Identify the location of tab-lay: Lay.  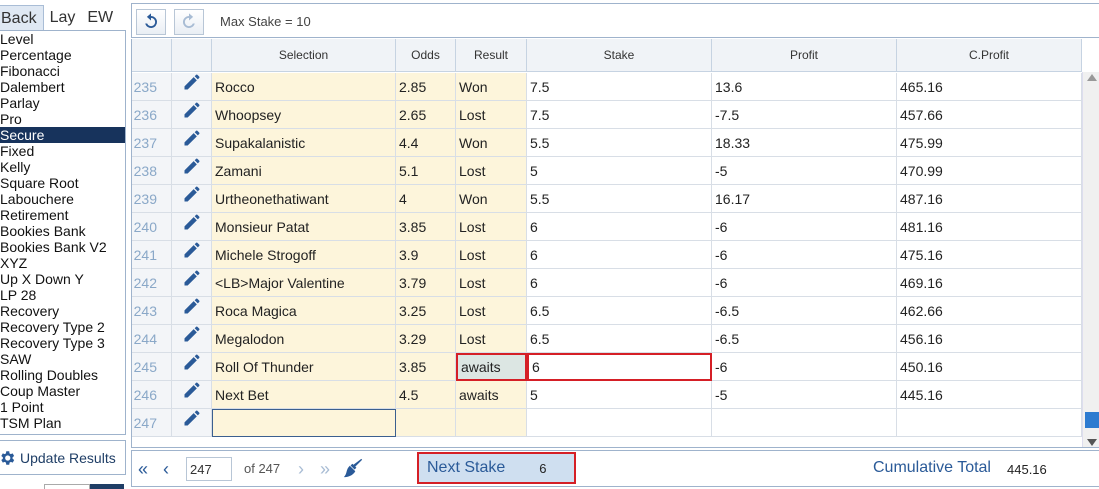
(63, 17).